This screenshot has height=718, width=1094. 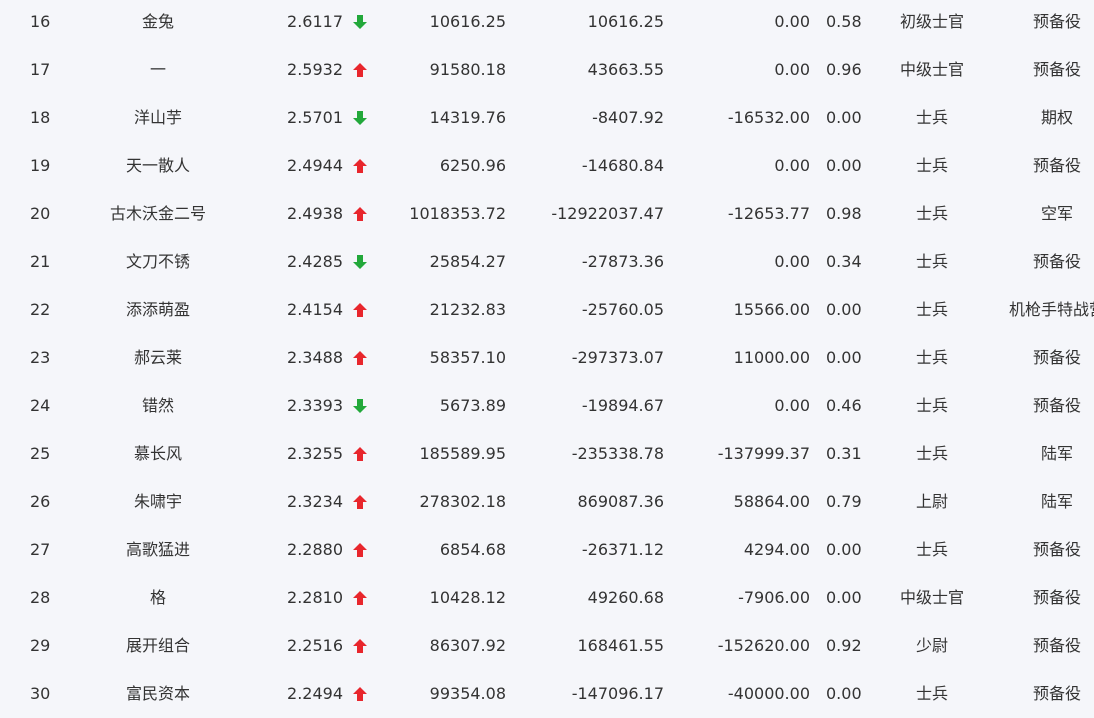 I want to click on value2-cell: 43663.55, so click(x=625, y=69).